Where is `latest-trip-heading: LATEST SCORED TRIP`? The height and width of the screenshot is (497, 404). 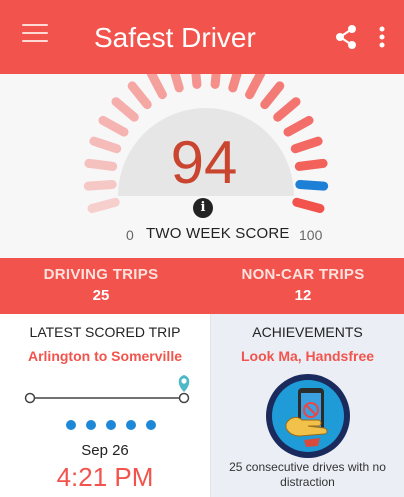 latest-trip-heading: LATEST SCORED TRIP is located at coordinates (105, 332).